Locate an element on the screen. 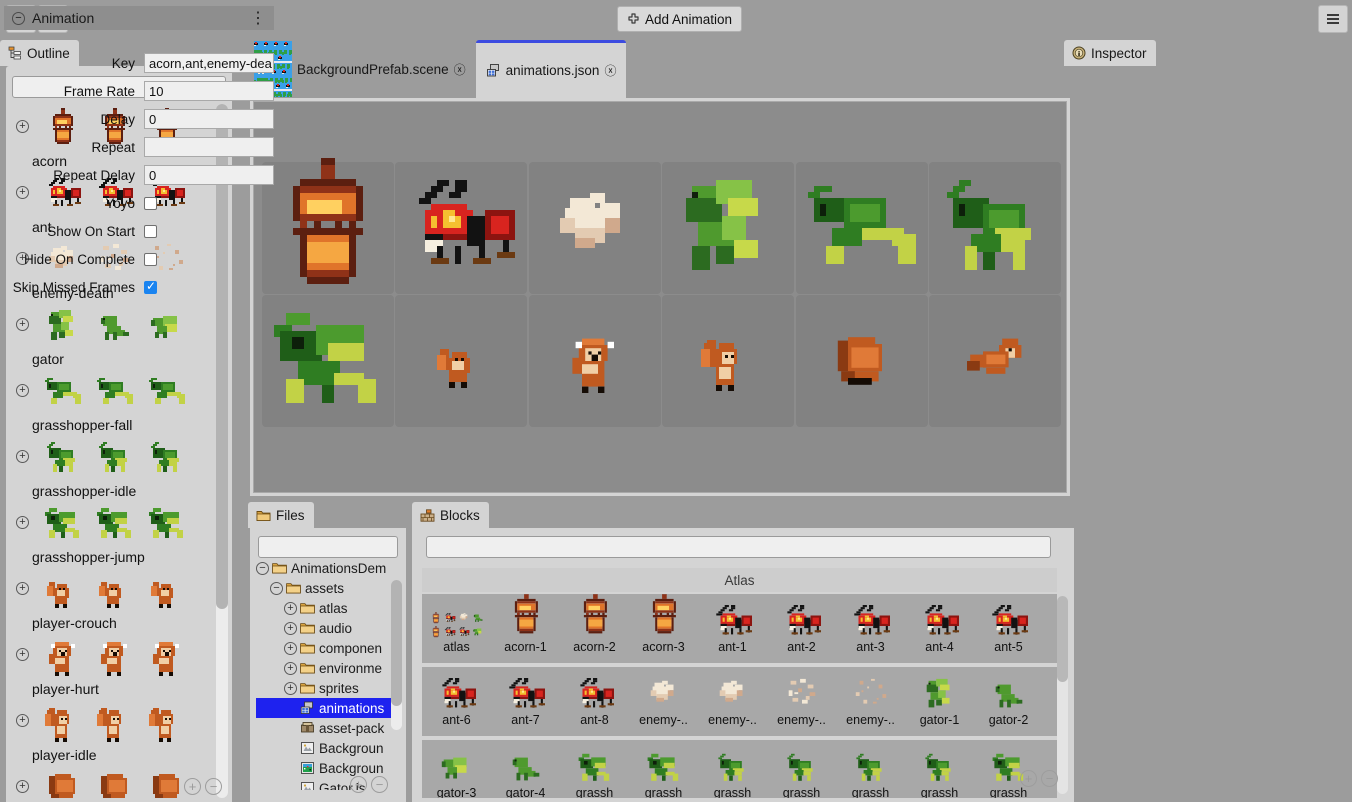  files-zoom-in-button: + is located at coordinates (358, 784).